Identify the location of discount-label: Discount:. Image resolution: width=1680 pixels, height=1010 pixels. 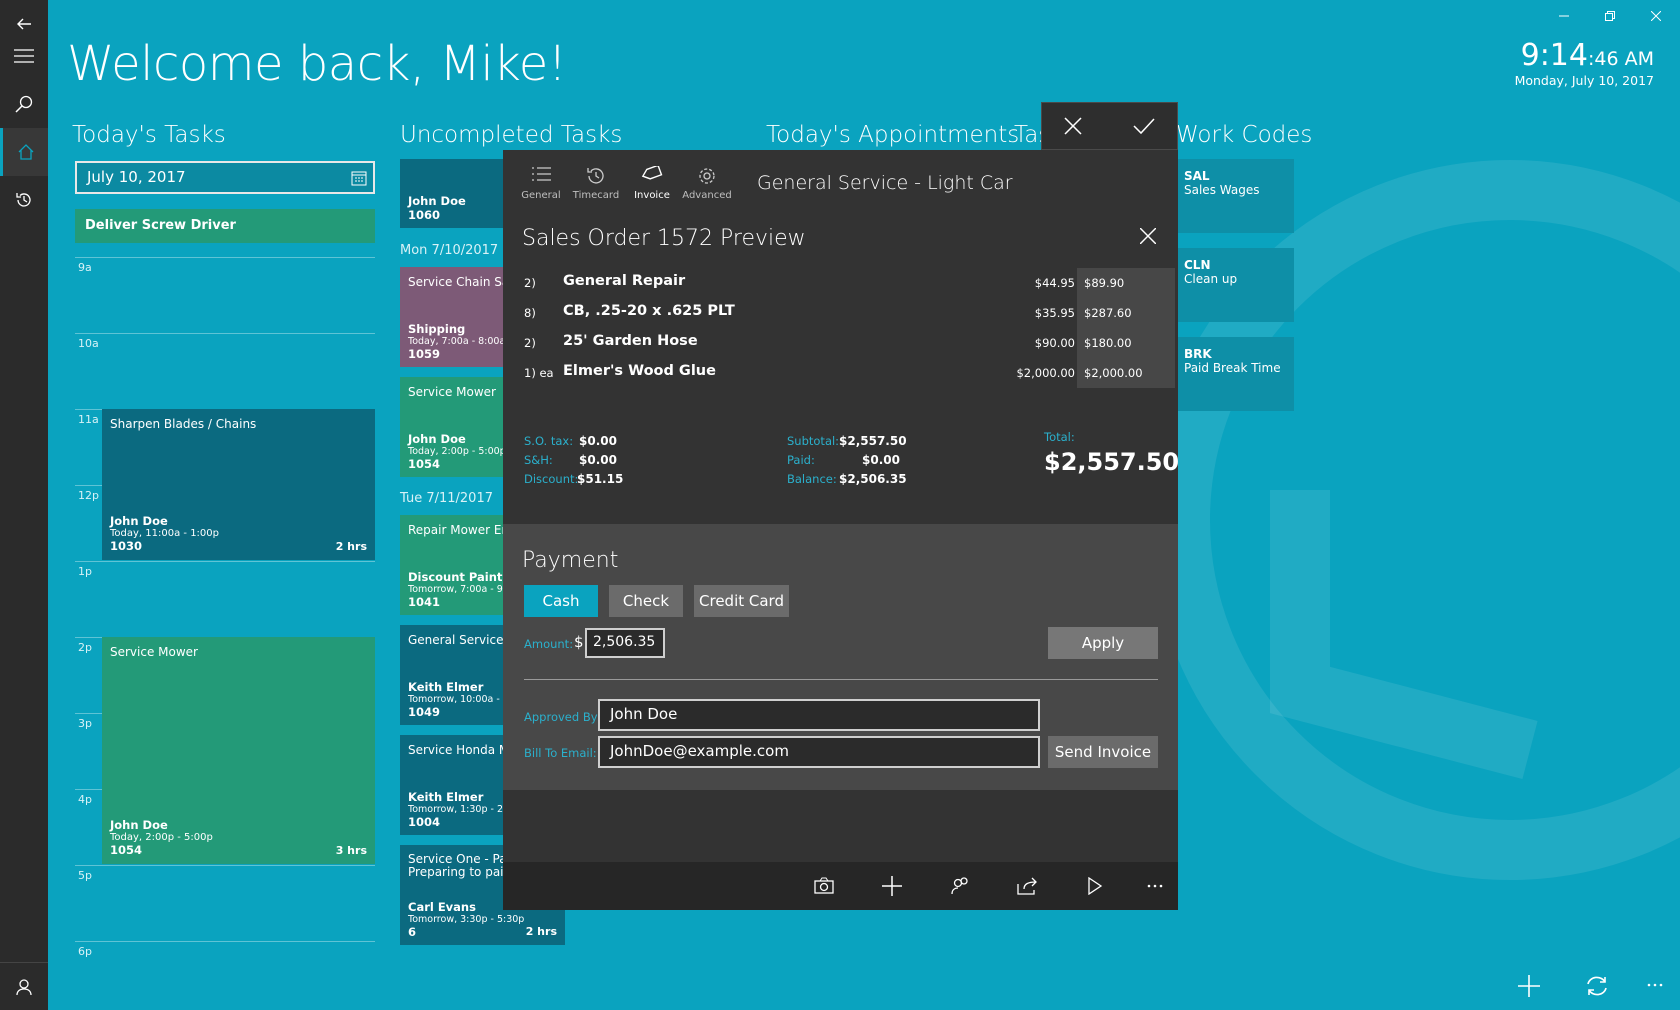
(551, 479).